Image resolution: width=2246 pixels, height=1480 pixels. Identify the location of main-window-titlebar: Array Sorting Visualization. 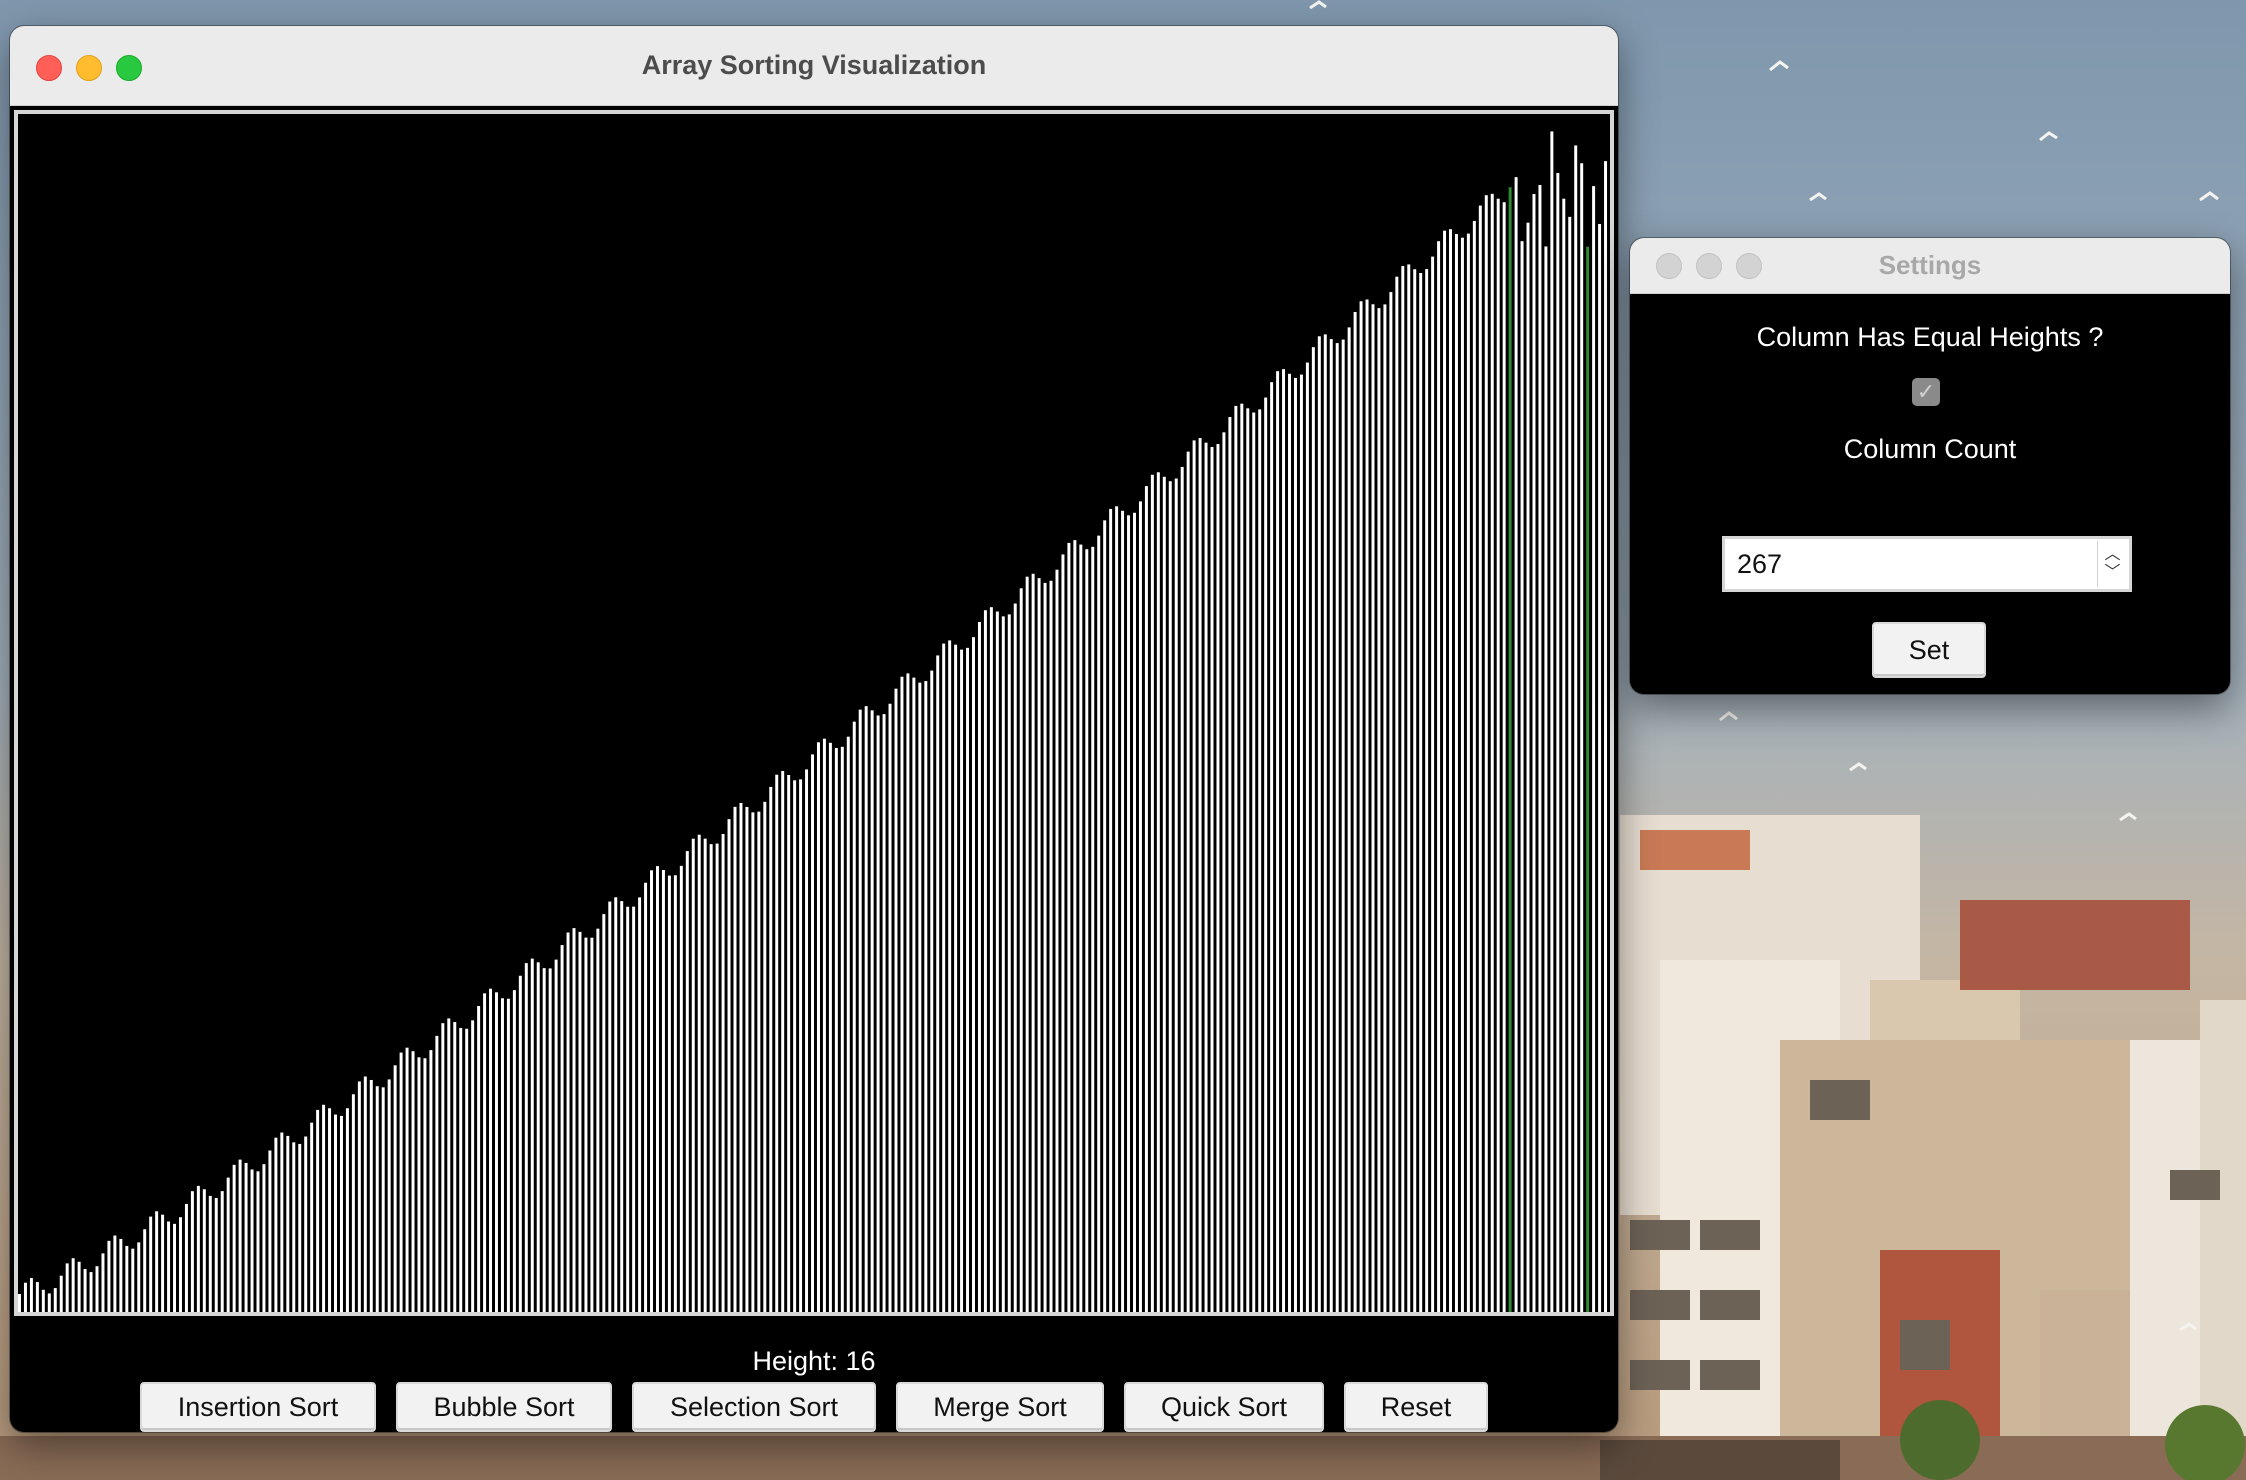
(814, 66).